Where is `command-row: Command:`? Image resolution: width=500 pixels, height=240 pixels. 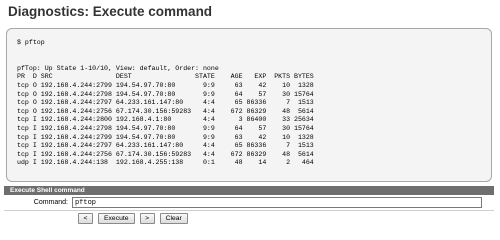 command-row: Command: is located at coordinates (249, 203).